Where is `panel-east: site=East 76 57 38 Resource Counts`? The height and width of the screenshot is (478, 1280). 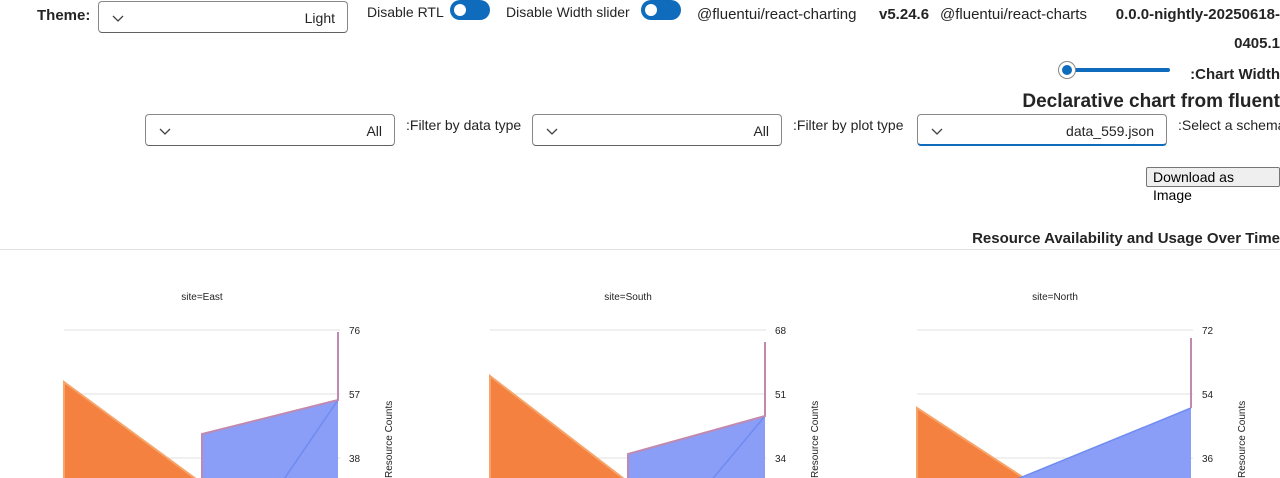
panel-east: site=East 76 57 38 Resource Counts is located at coordinates (229, 385).